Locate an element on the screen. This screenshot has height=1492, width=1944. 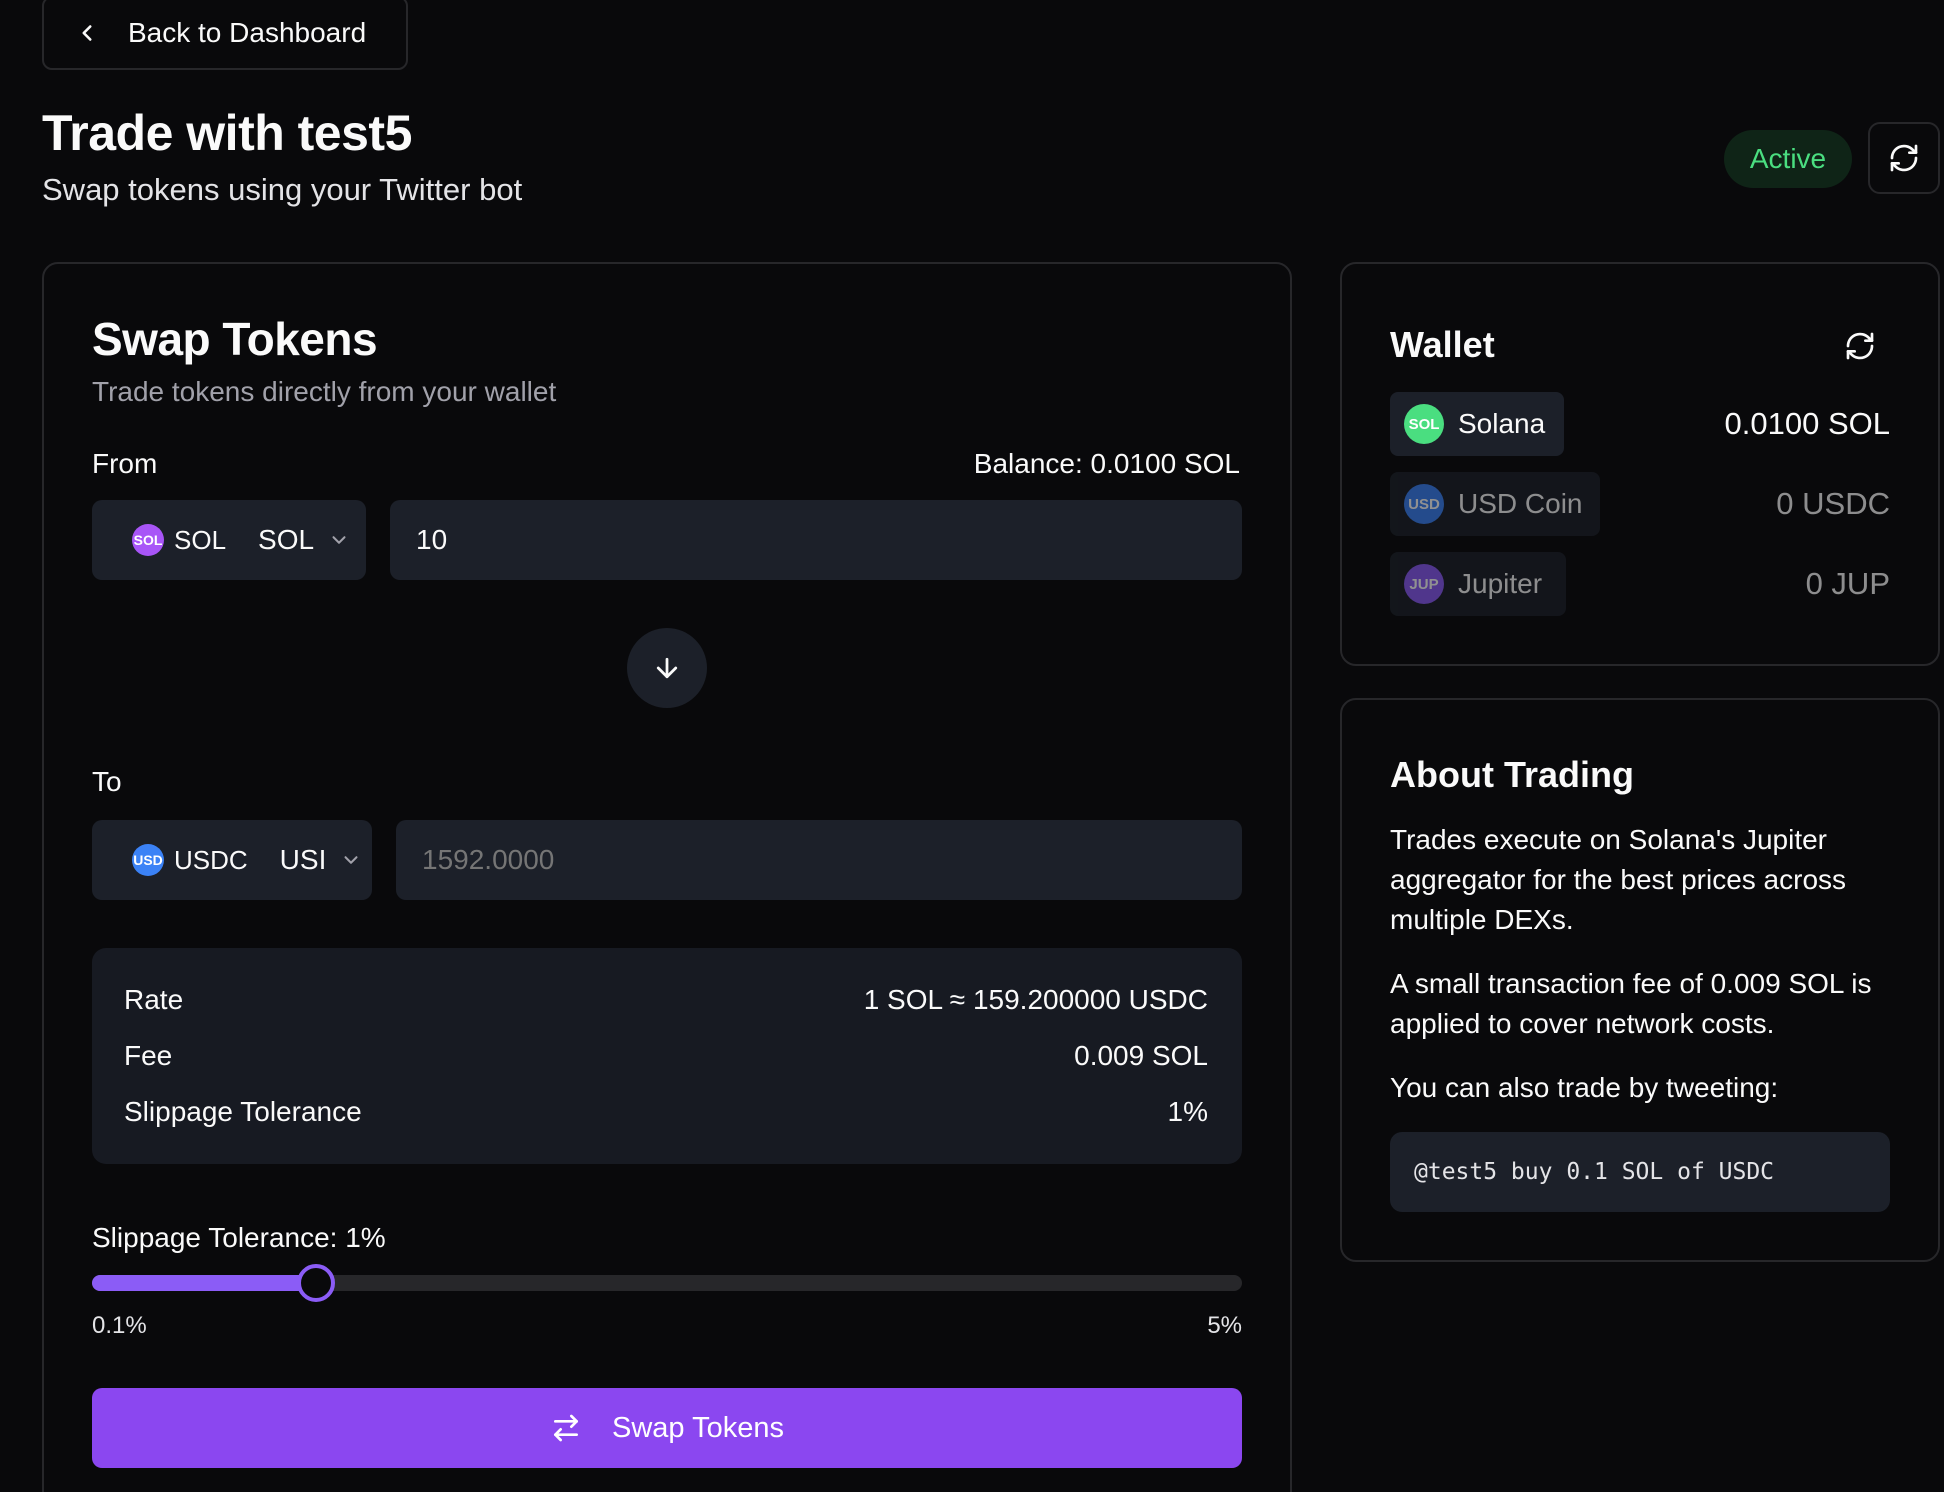
to-token-selected: USI is located at coordinates (303, 859).